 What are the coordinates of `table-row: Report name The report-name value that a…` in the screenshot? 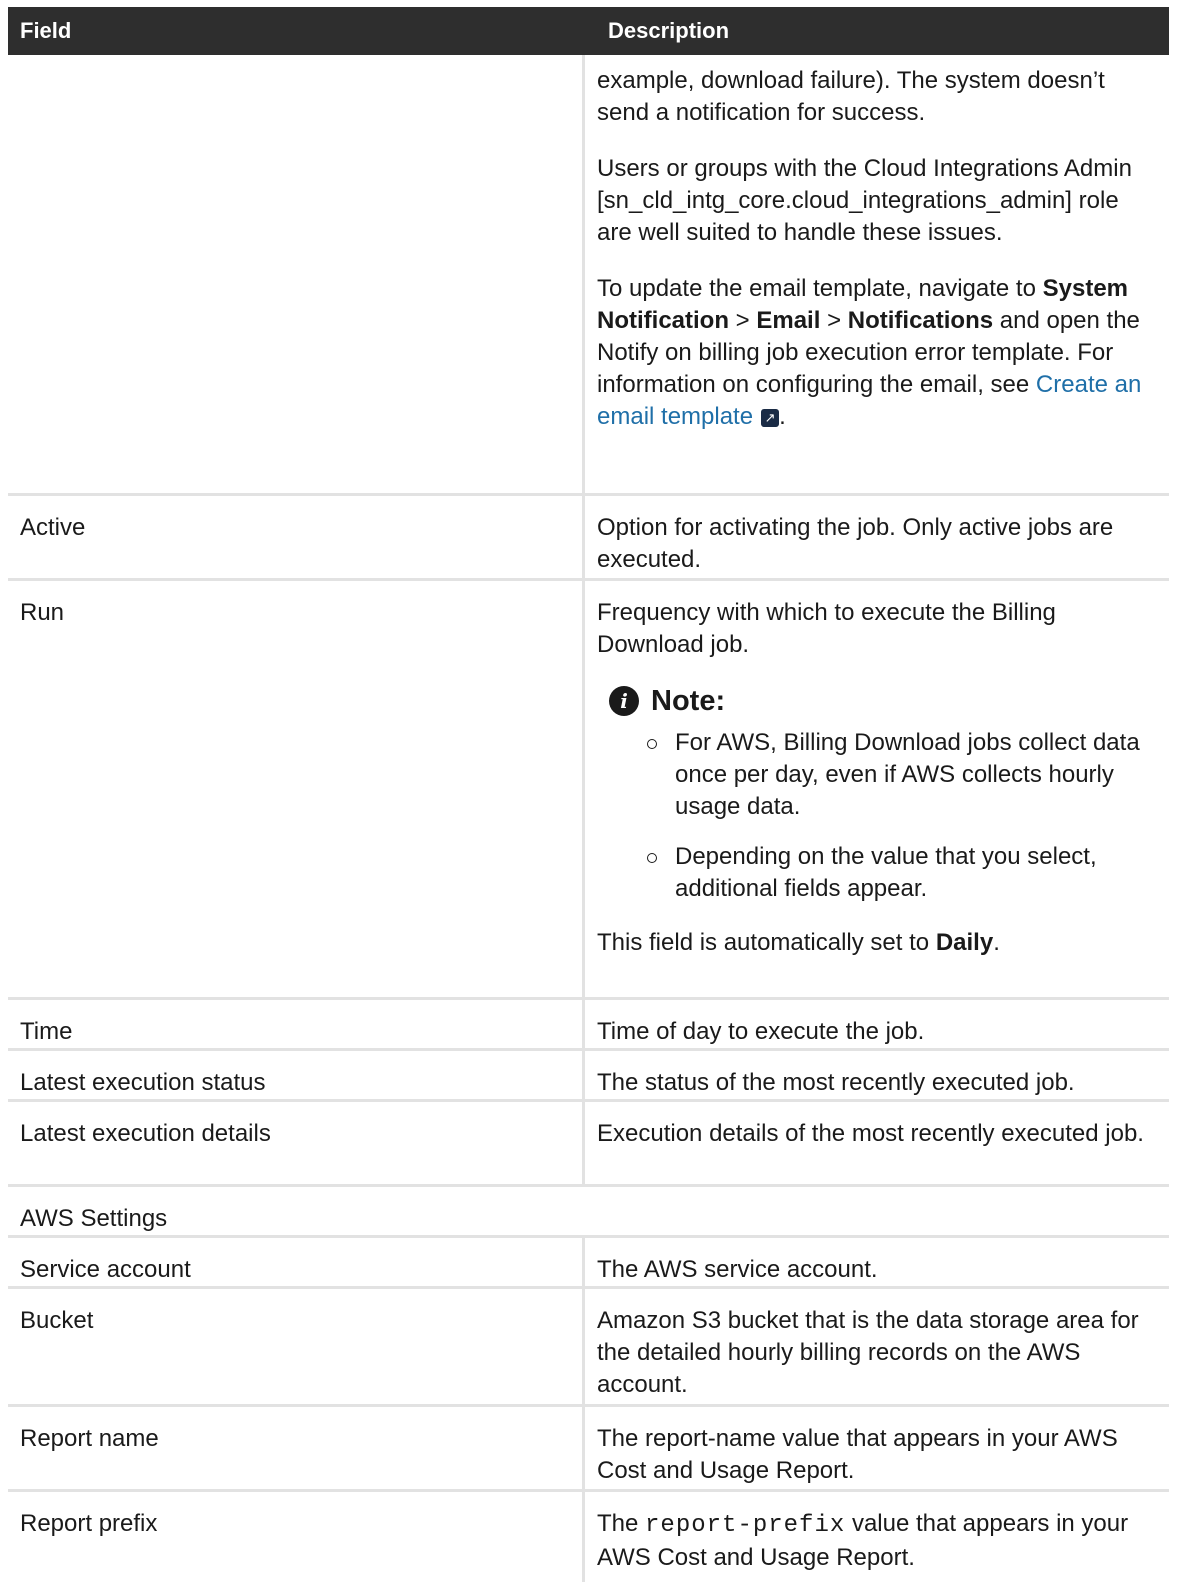 It's located at (588, 1449).